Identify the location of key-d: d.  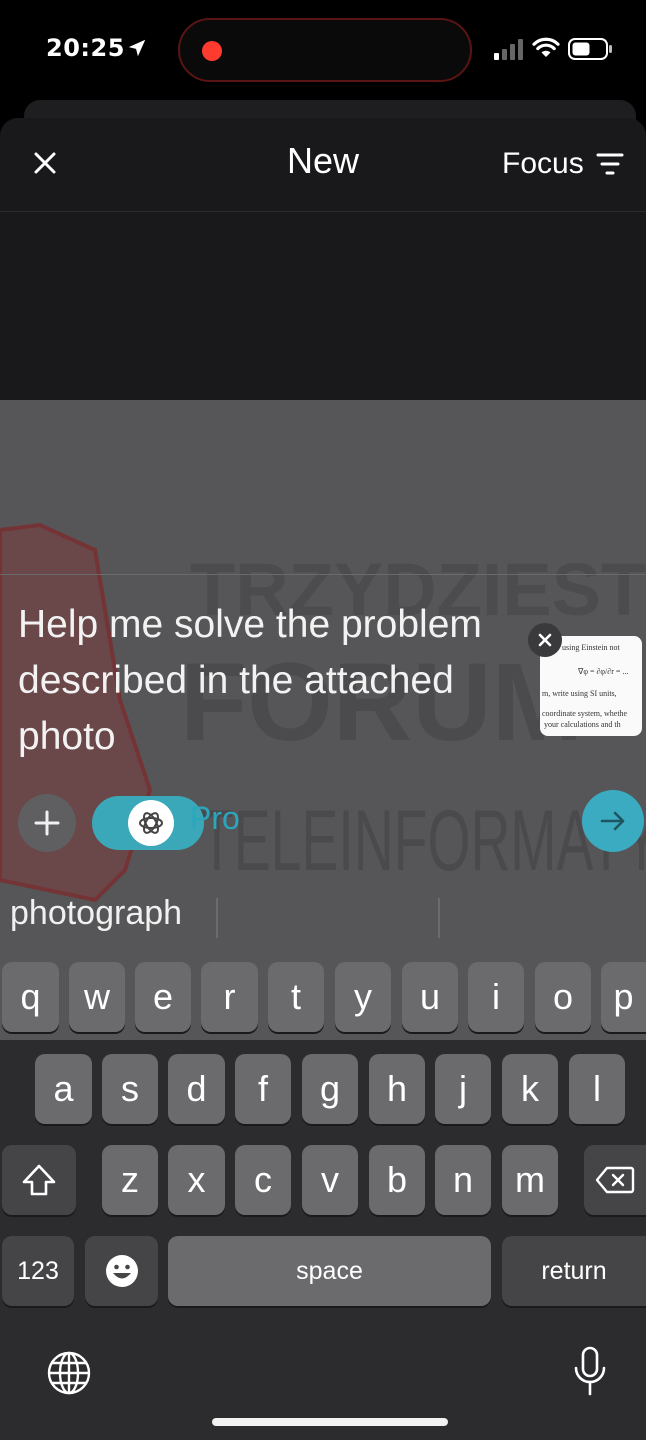
(196, 1089).